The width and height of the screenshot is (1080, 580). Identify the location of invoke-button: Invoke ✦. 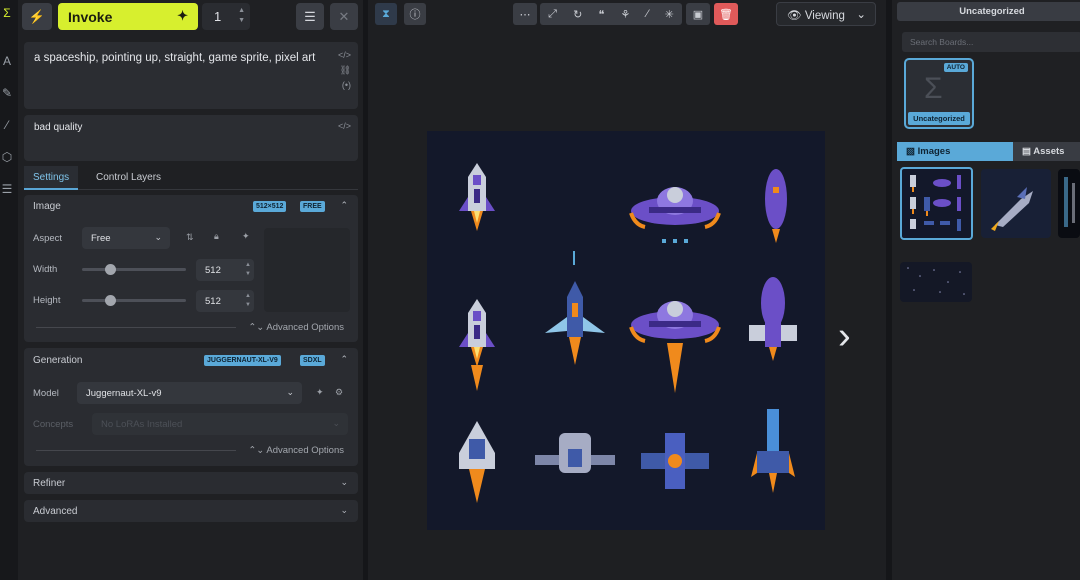
(128, 16).